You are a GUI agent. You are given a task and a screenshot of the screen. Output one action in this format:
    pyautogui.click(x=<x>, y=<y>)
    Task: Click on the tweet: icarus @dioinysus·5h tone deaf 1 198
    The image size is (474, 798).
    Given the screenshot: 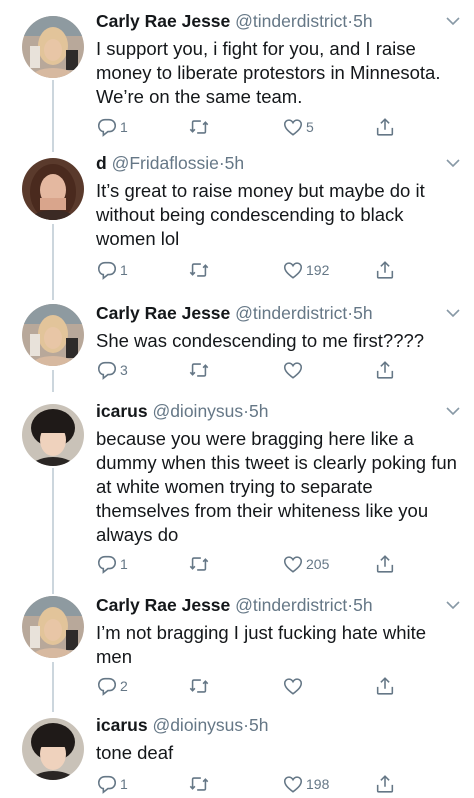 What is the action you would take?
    pyautogui.click(x=237, y=756)
    